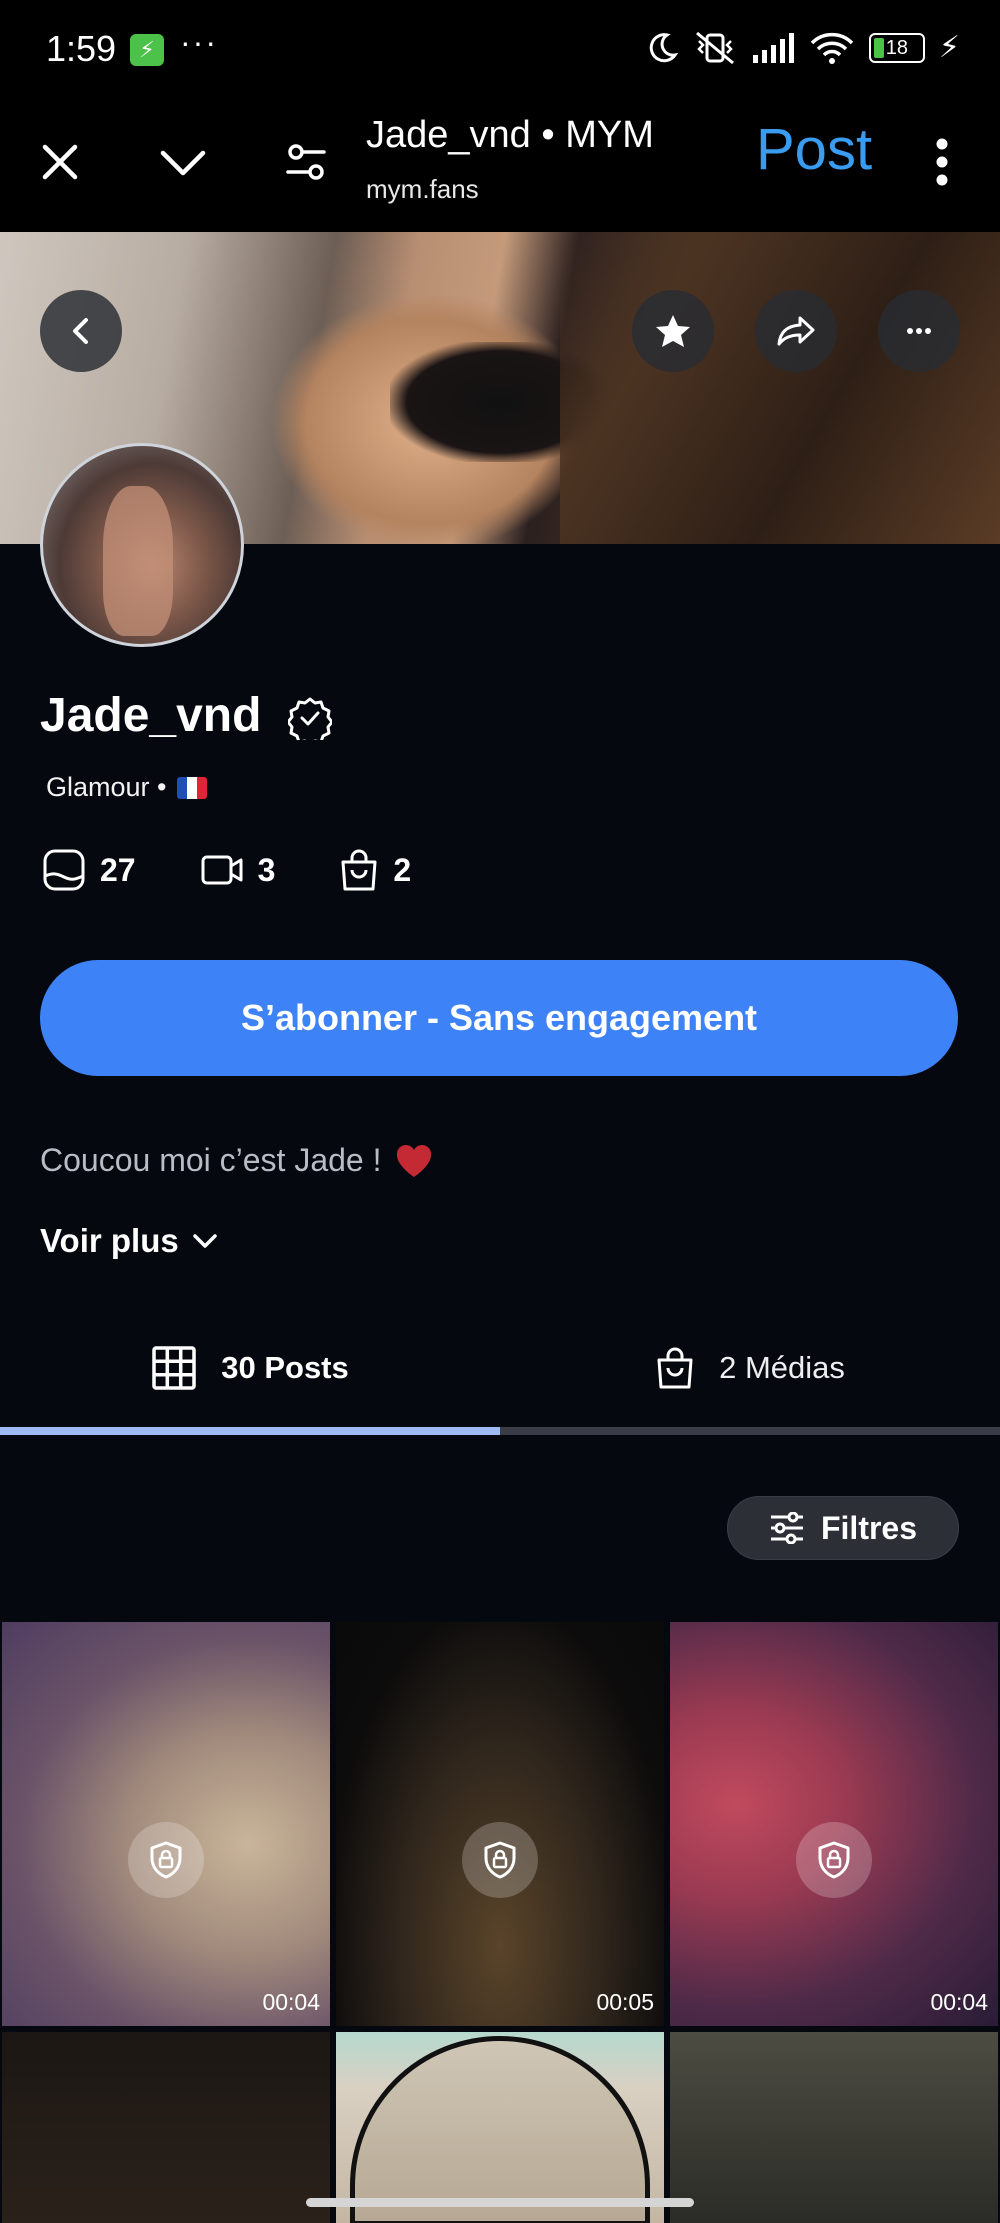  What do you see at coordinates (191, 787) in the screenshot?
I see `france-flag-icon` at bounding box center [191, 787].